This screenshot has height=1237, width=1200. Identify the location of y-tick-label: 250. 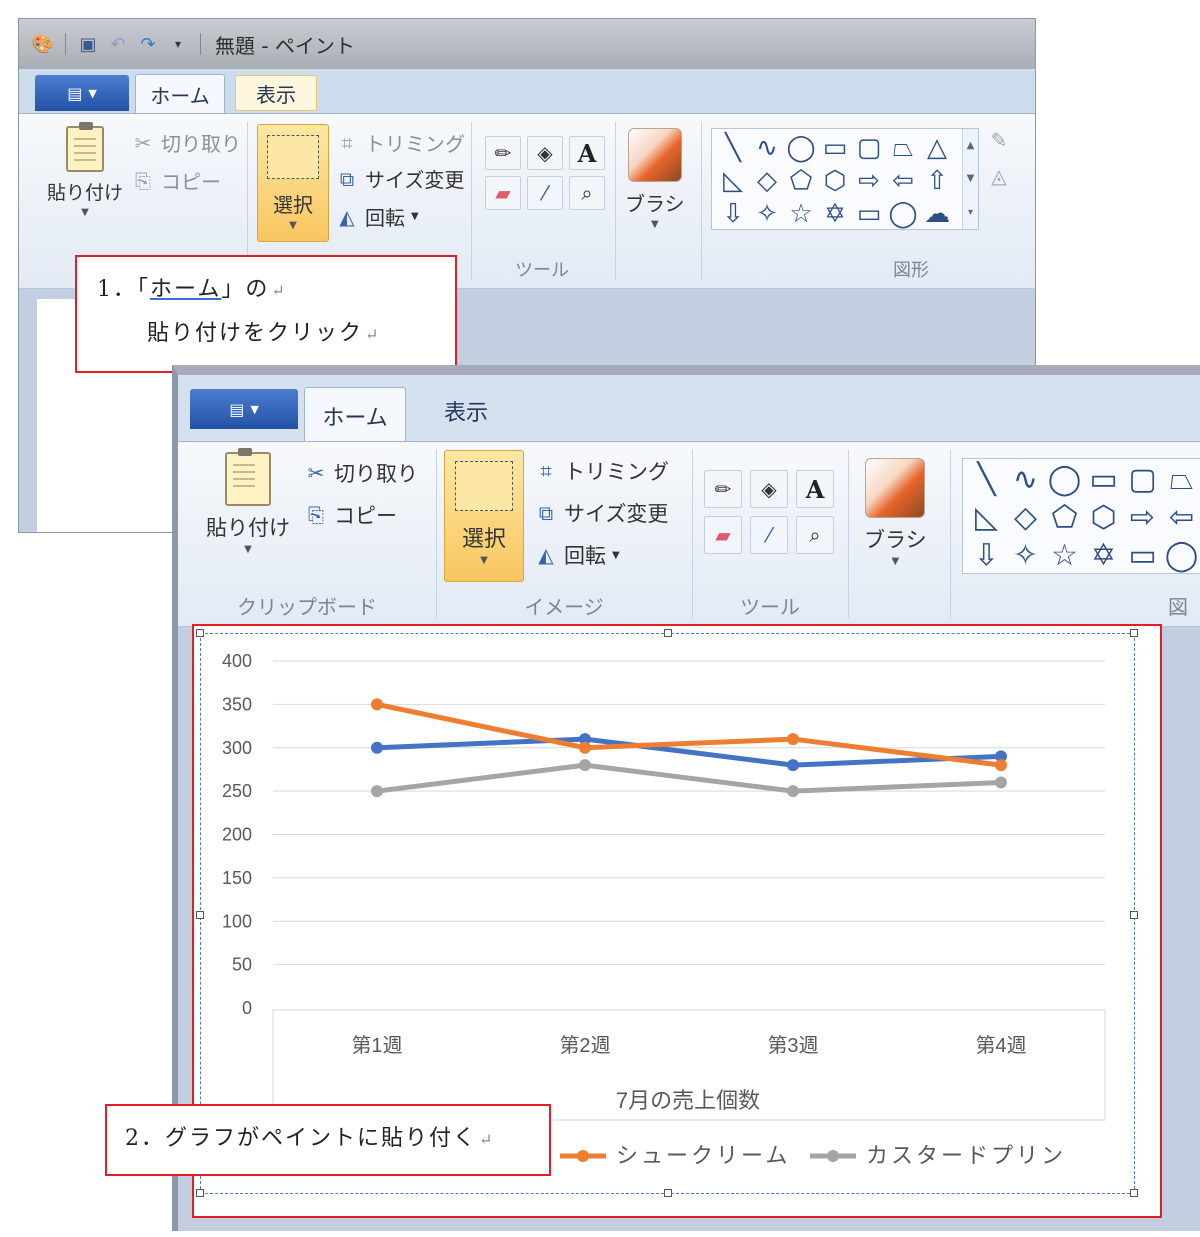
(237, 791).